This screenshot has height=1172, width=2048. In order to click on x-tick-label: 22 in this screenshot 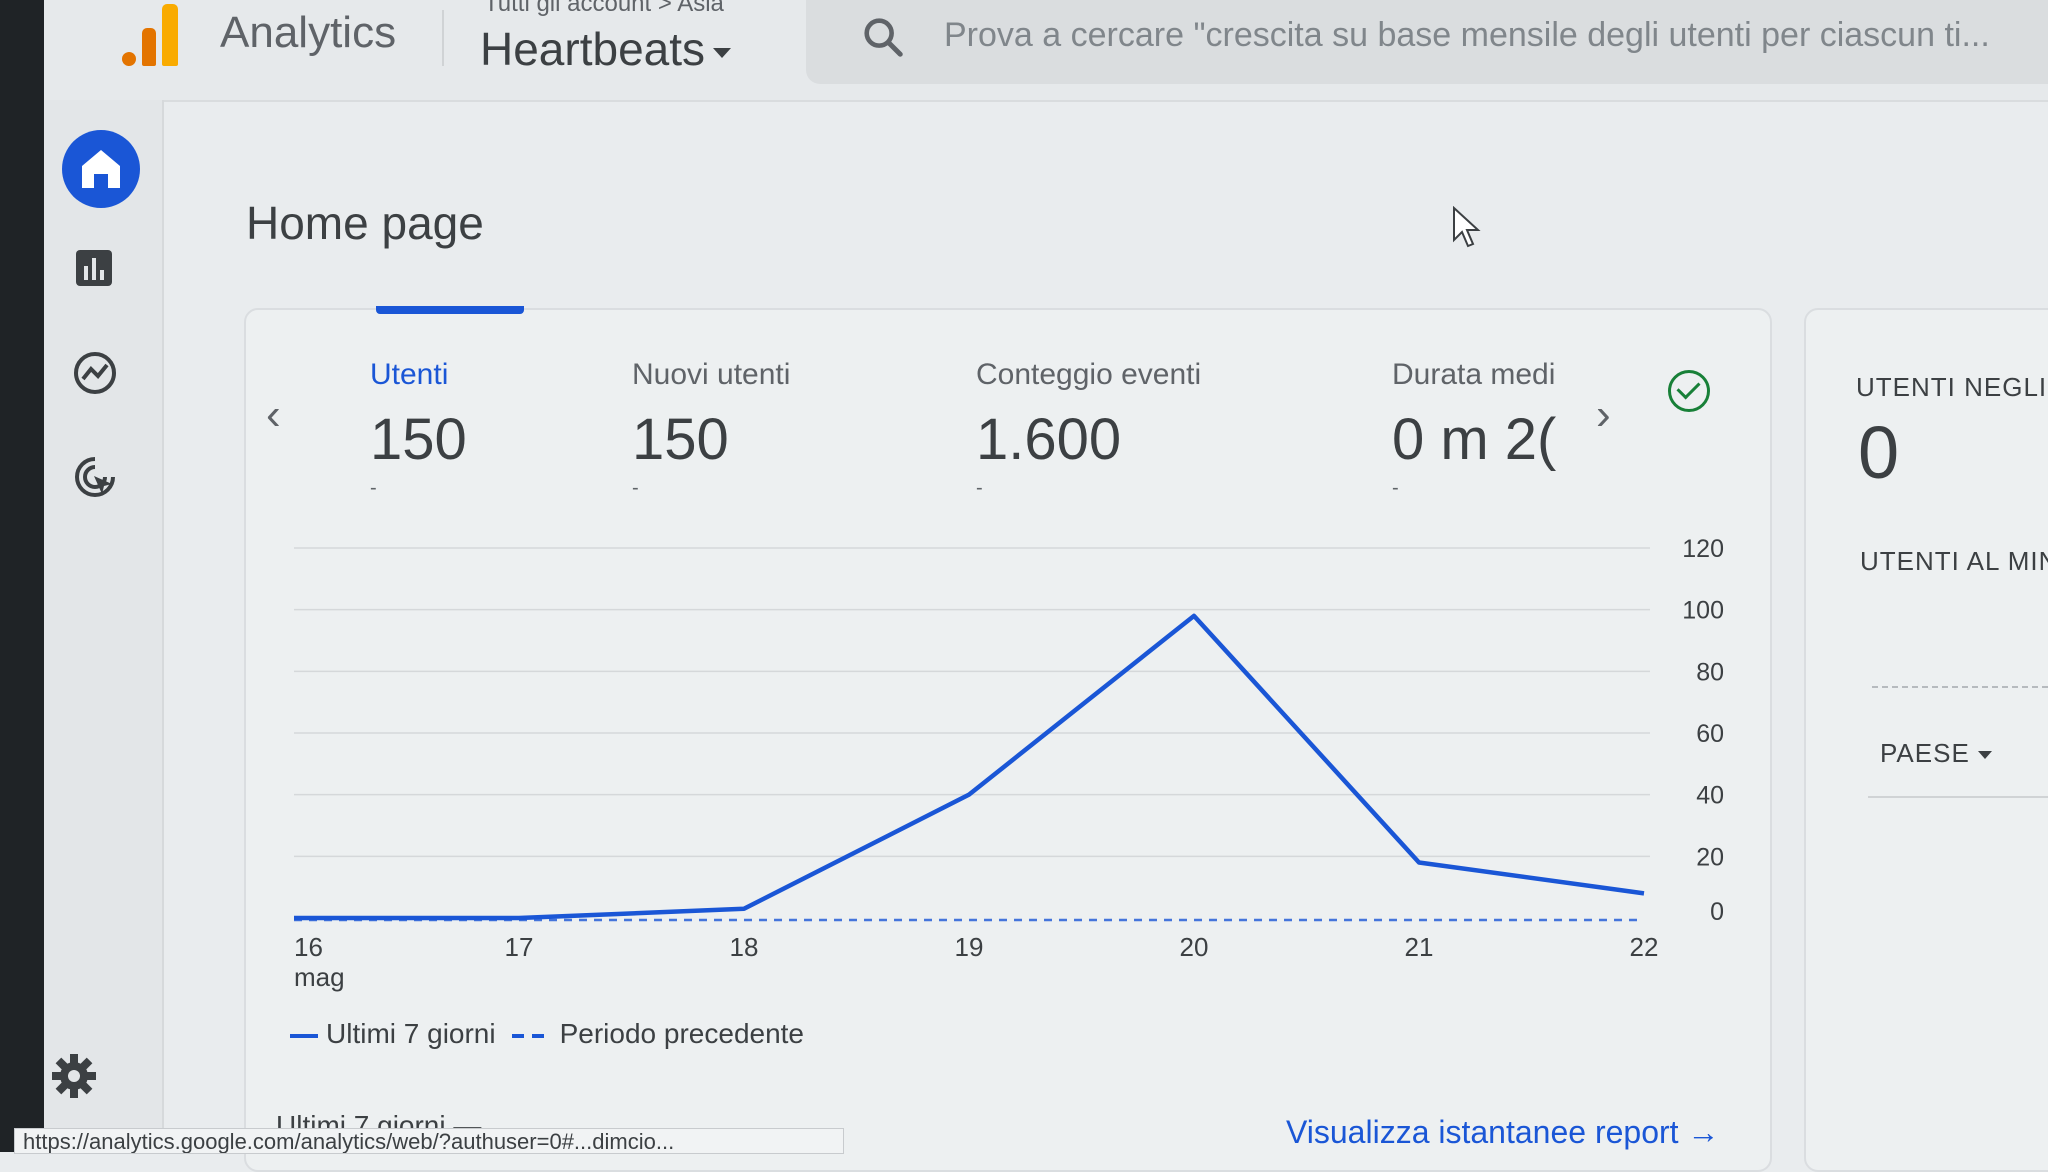, I will do `click(1644, 947)`.